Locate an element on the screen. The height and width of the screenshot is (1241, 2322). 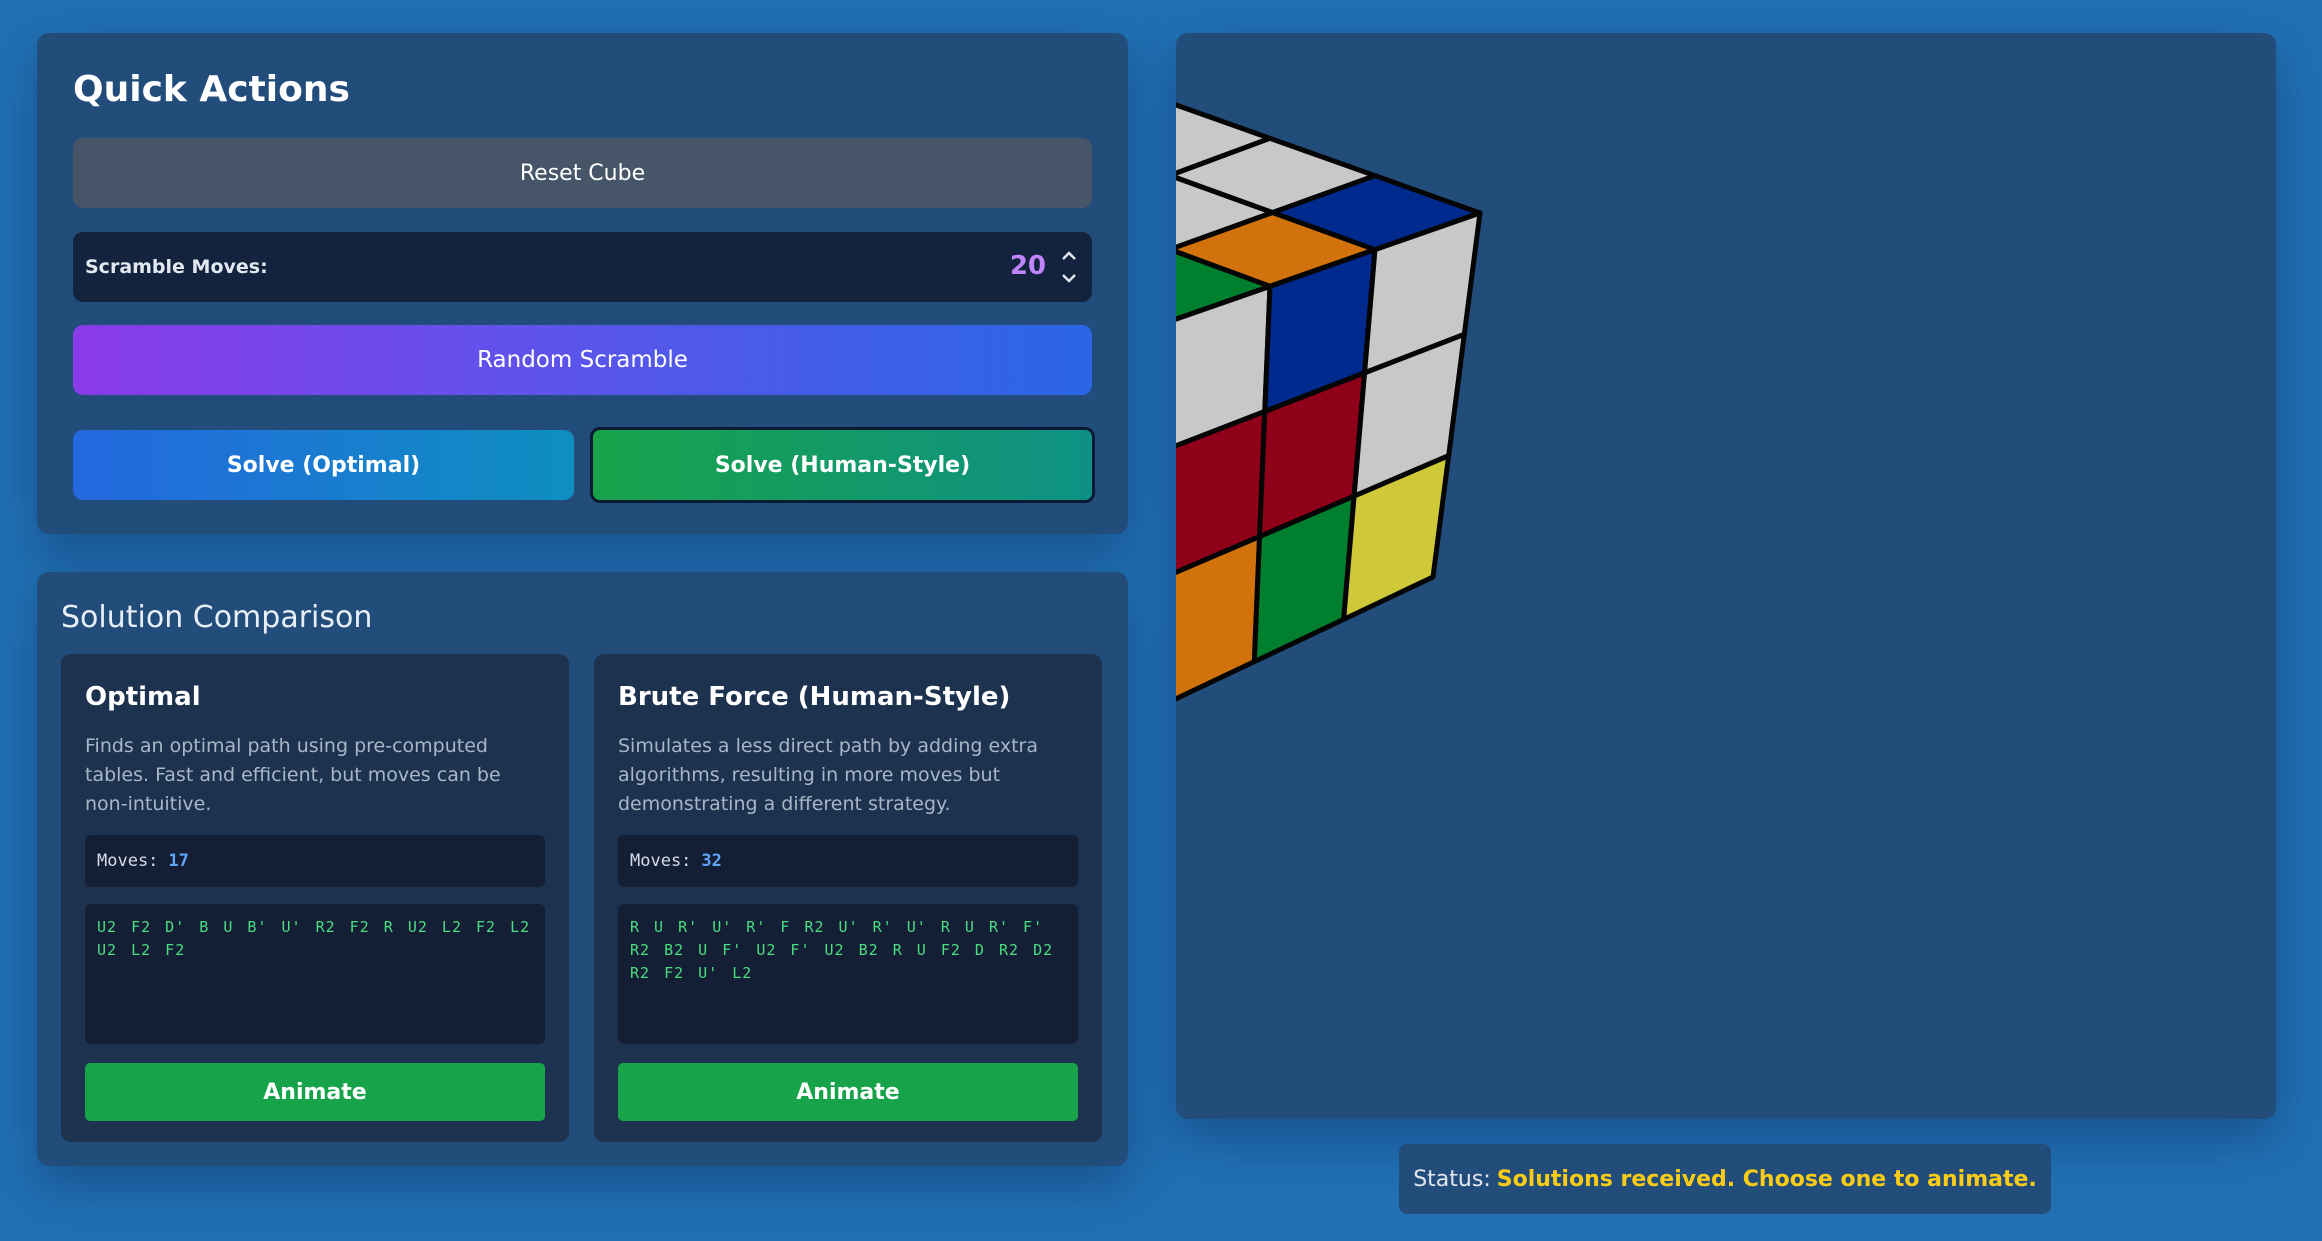
scramble-moves-value: 20 is located at coordinates (1028, 266).